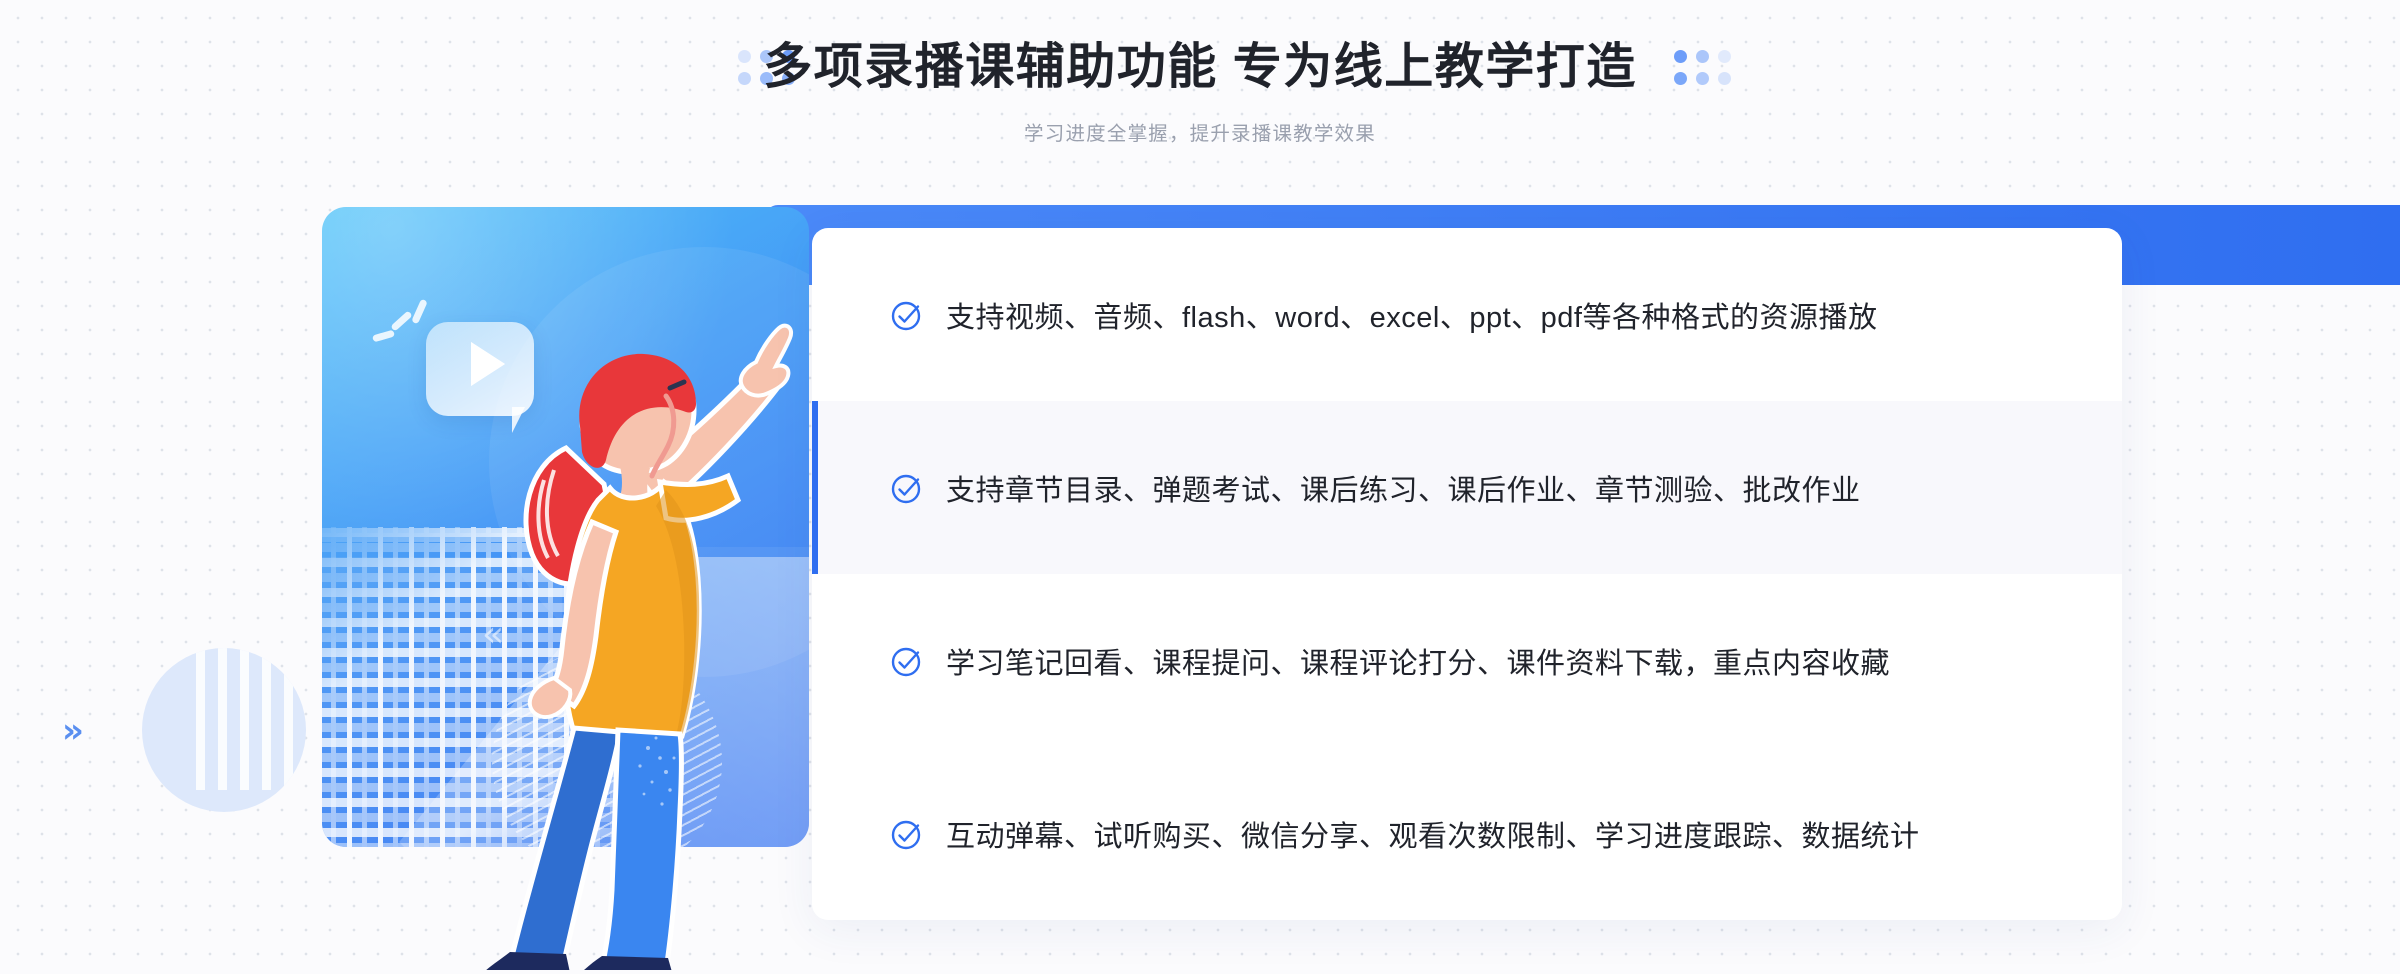 The height and width of the screenshot is (974, 2400). I want to click on page-title: 多项录播课辅助功能 专为线上教学打造, so click(1200, 67).